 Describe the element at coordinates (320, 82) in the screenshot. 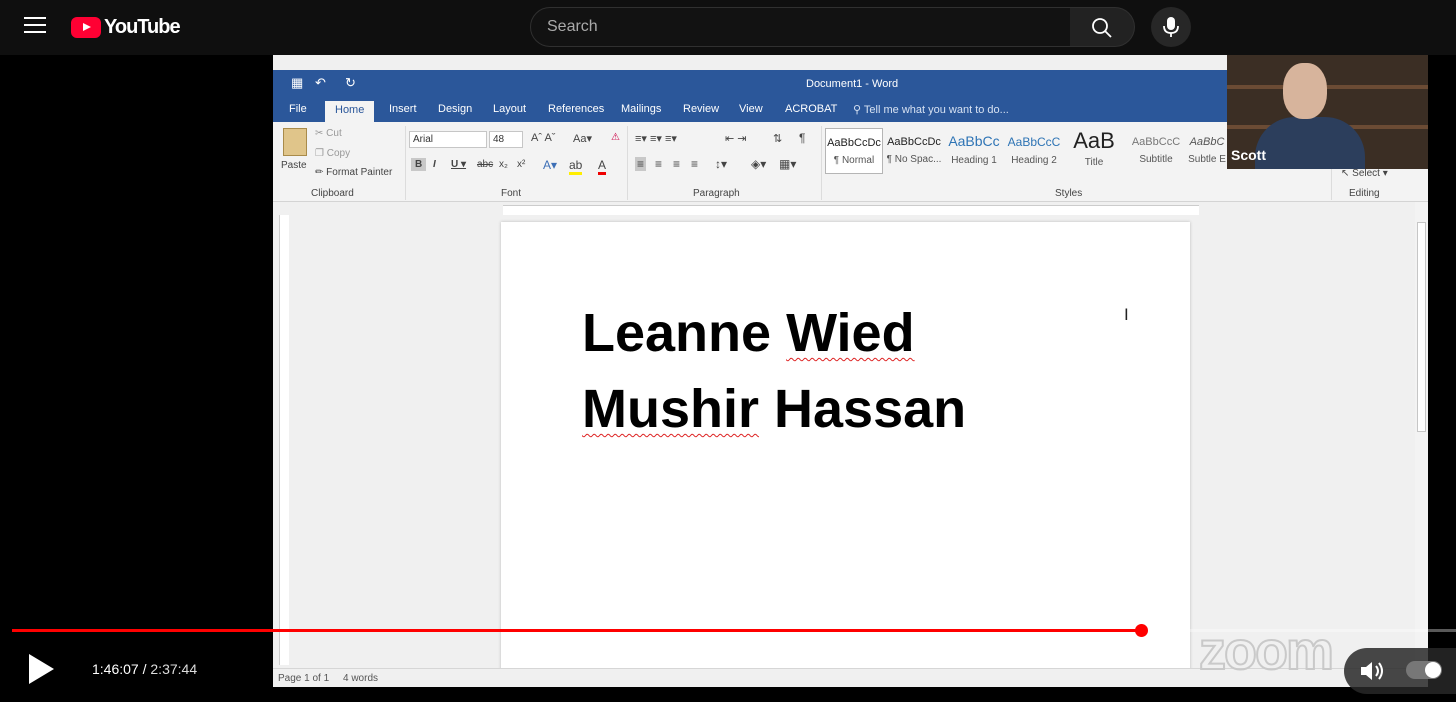

I see `undo-icon: ↶` at that location.